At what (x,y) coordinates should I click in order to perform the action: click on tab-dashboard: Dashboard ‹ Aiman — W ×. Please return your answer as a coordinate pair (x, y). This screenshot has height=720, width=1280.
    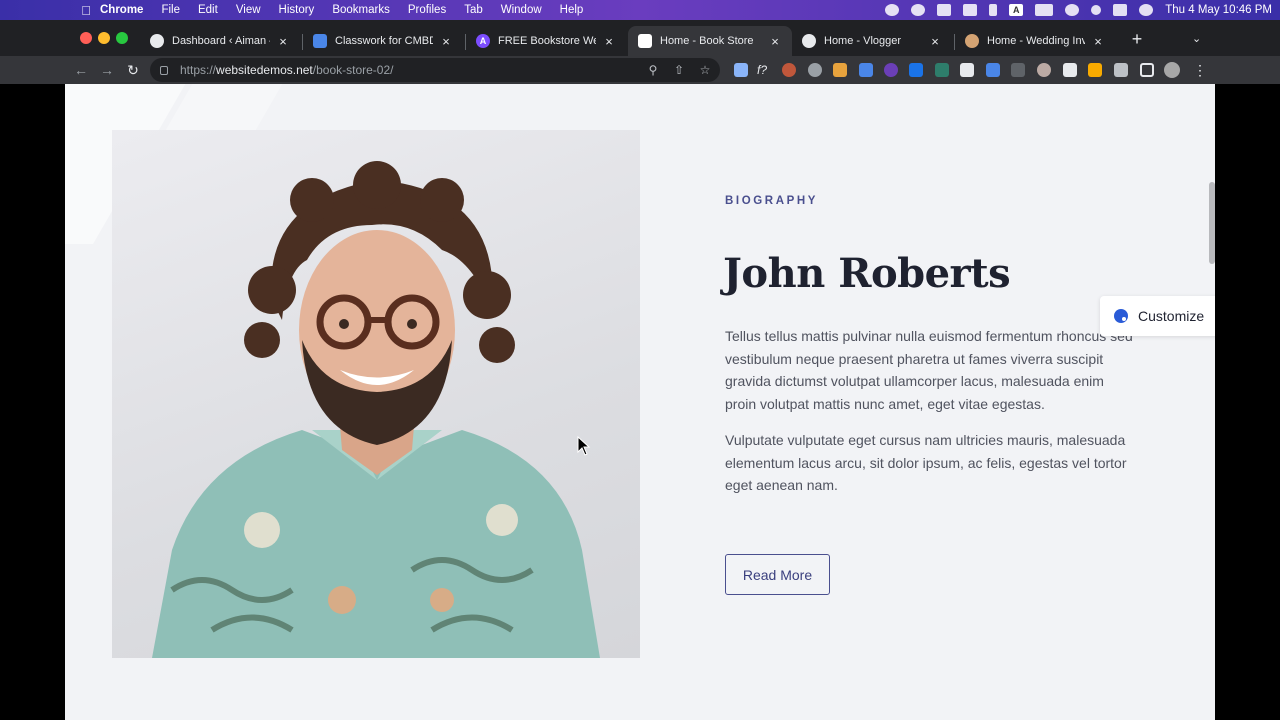
    Looking at the image, I should click on (220, 41).